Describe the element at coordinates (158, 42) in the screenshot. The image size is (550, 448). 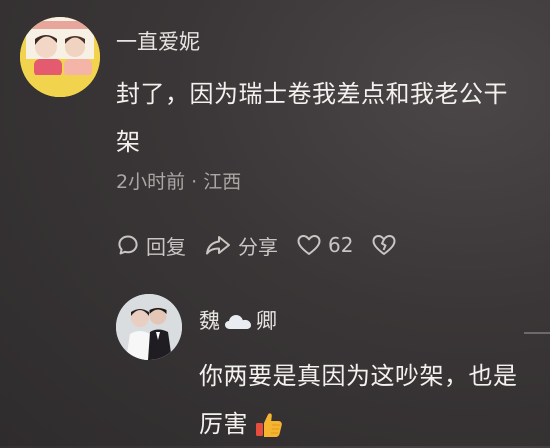
I see `comment-username: 一直爱妮` at that location.